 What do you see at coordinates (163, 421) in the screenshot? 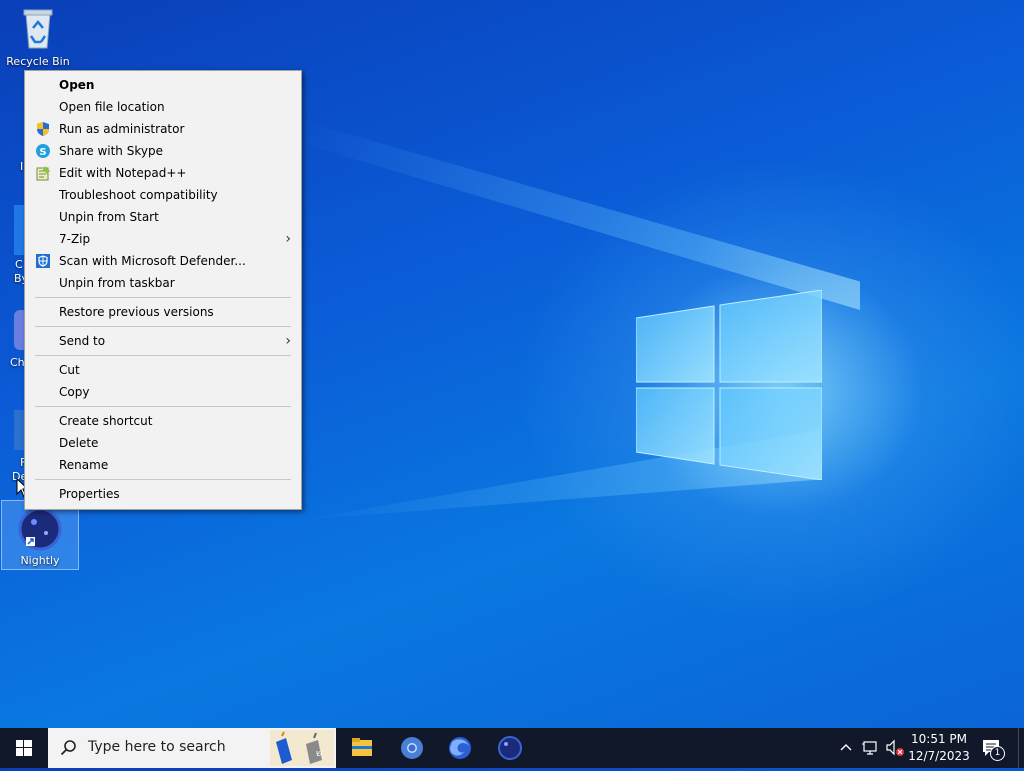
I see `menu-item-create-shortcut: Create shortcut` at bounding box center [163, 421].